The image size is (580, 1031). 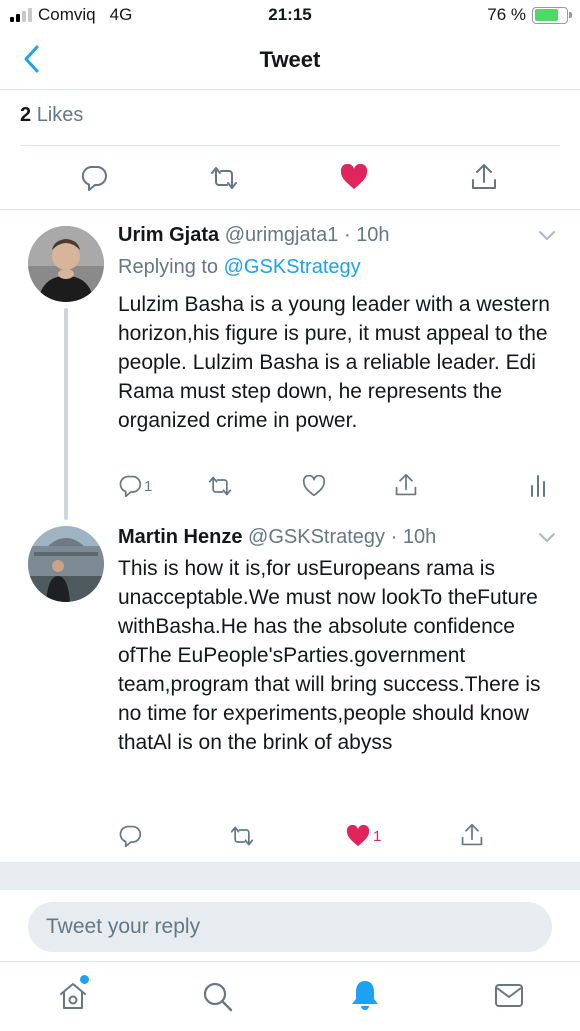 What do you see at coordinates (148, 486) in the screenshot?
I see `reply-count: 1` at bounding box center [148, 486].